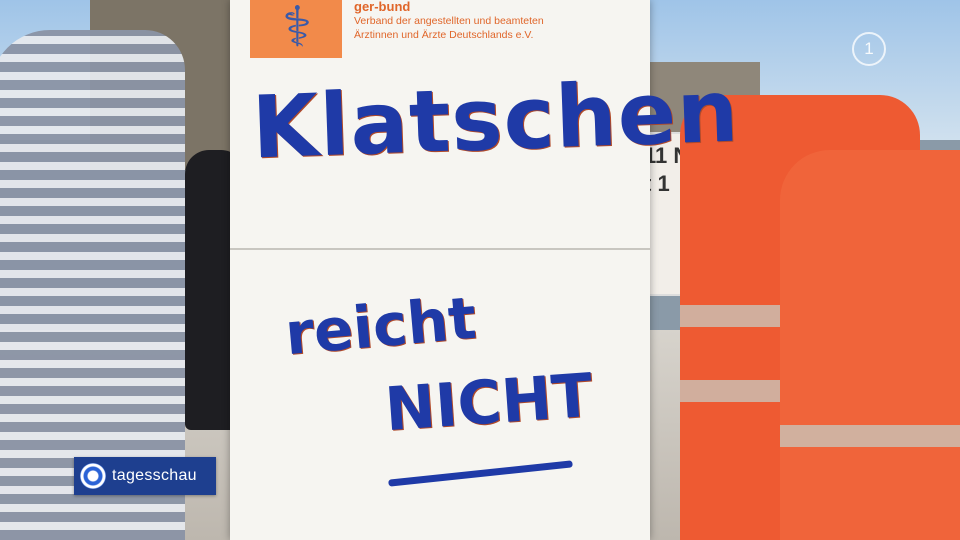  I want to click on sign-text-klatschen: Klatschen, so click(495, 120).